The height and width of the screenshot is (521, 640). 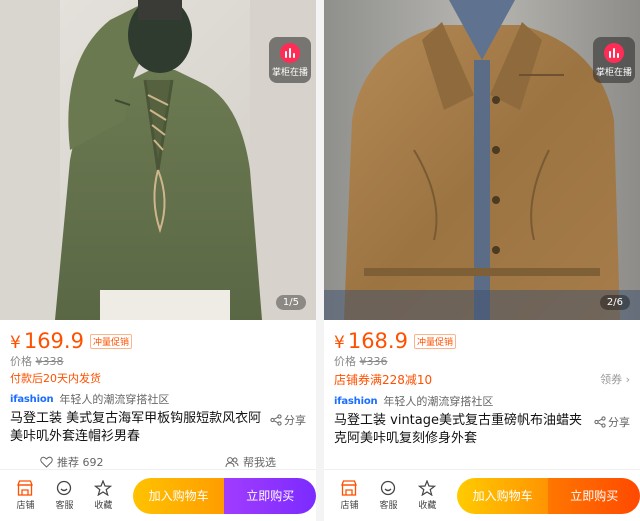 What do you see at coordinates (482, 361) in the screenshot?
I see `original-price-row: 价格 ¥336` at bounding box center [482, 361].